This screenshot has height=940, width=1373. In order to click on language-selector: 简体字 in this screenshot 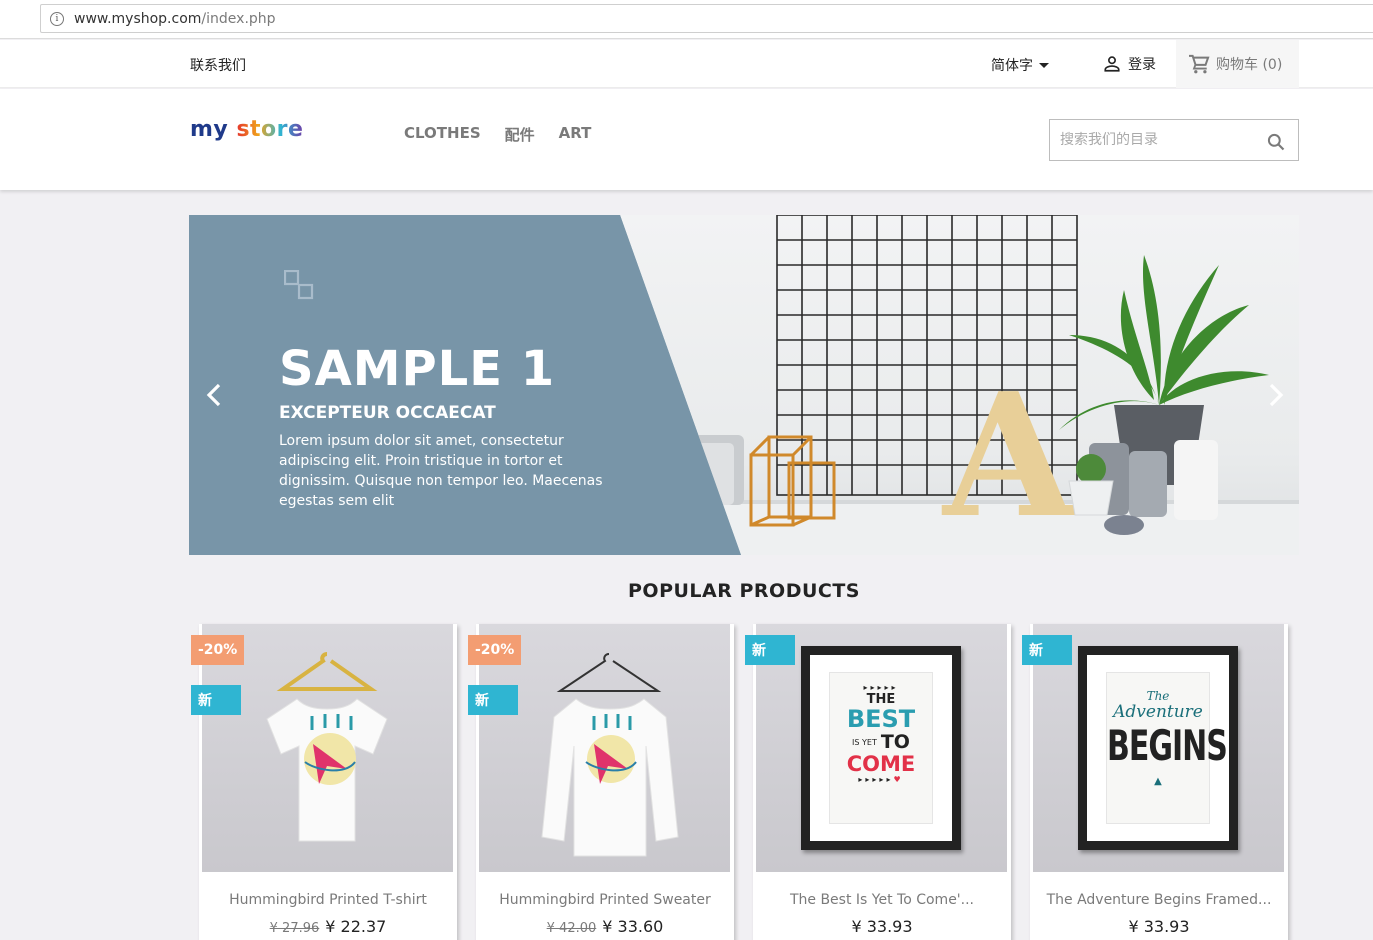, I will do `click(1020, 65)`.